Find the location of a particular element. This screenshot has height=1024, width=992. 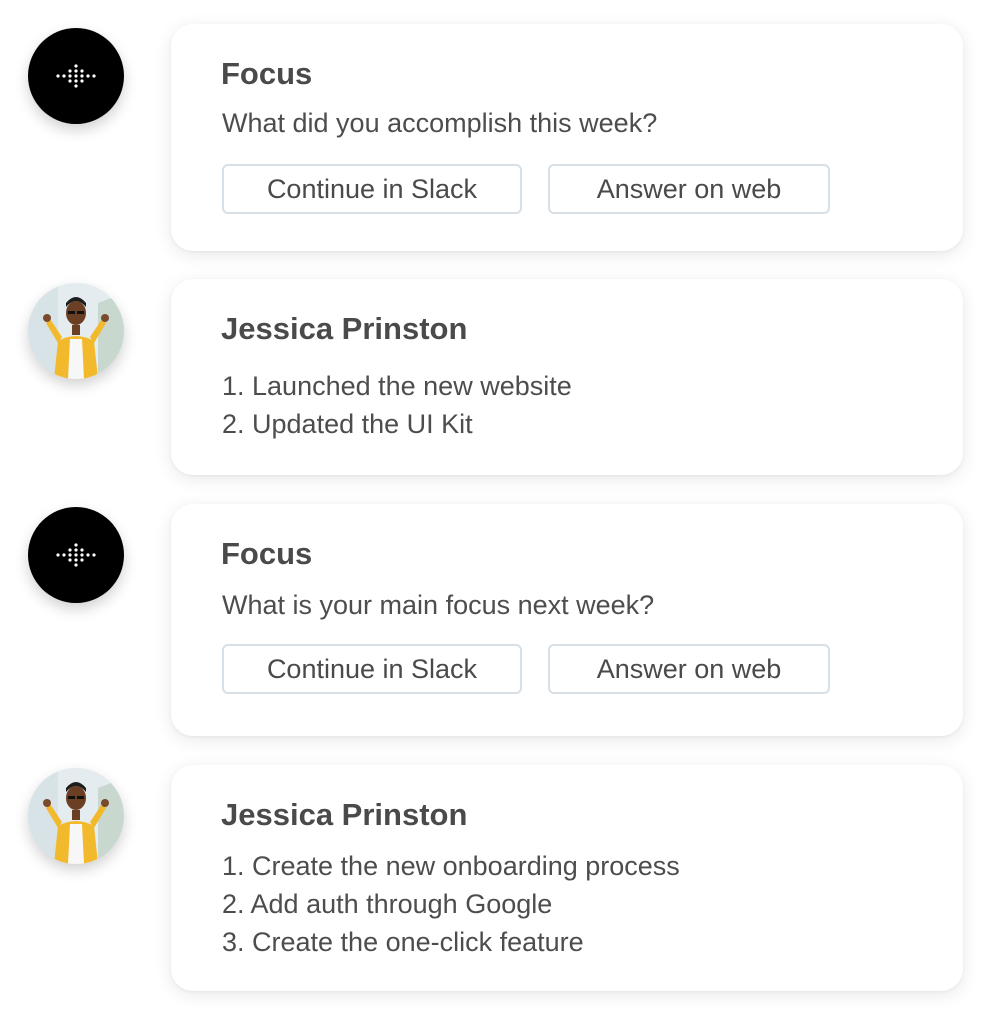

message-question: What did you accomplish this week? is located at coordinates (440, 123).